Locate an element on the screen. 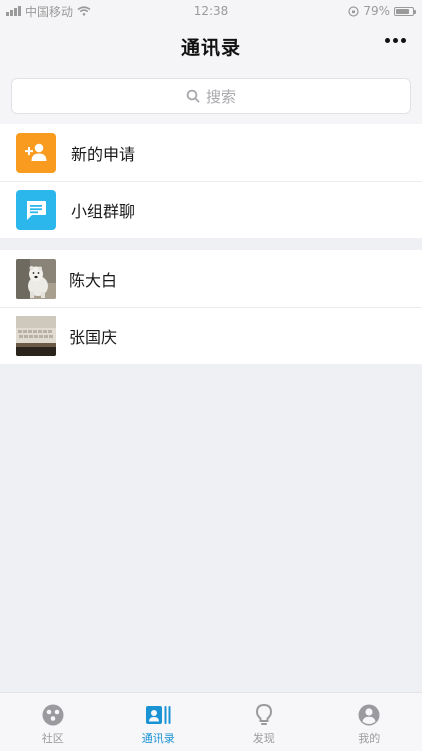 The width and height of the screenshot is (422, 751). battery-icon is located at coordinates (404, 11).